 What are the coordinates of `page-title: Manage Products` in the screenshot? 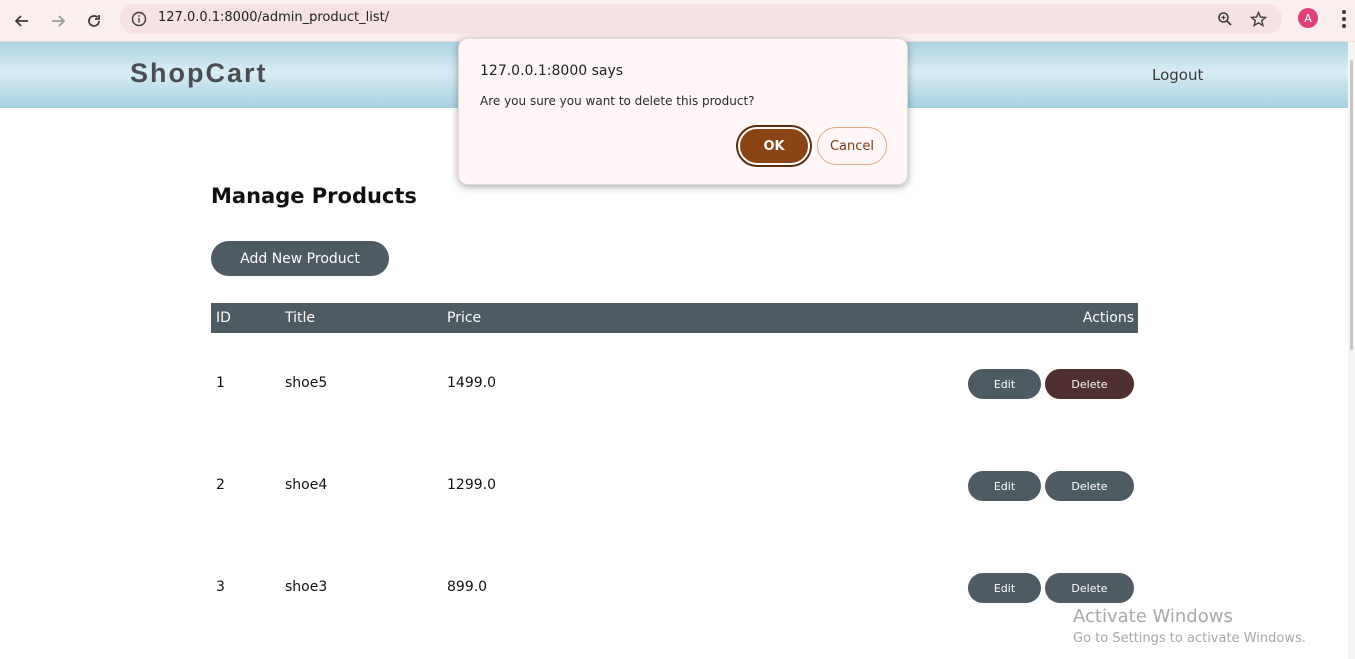 It's located at (314, 196).